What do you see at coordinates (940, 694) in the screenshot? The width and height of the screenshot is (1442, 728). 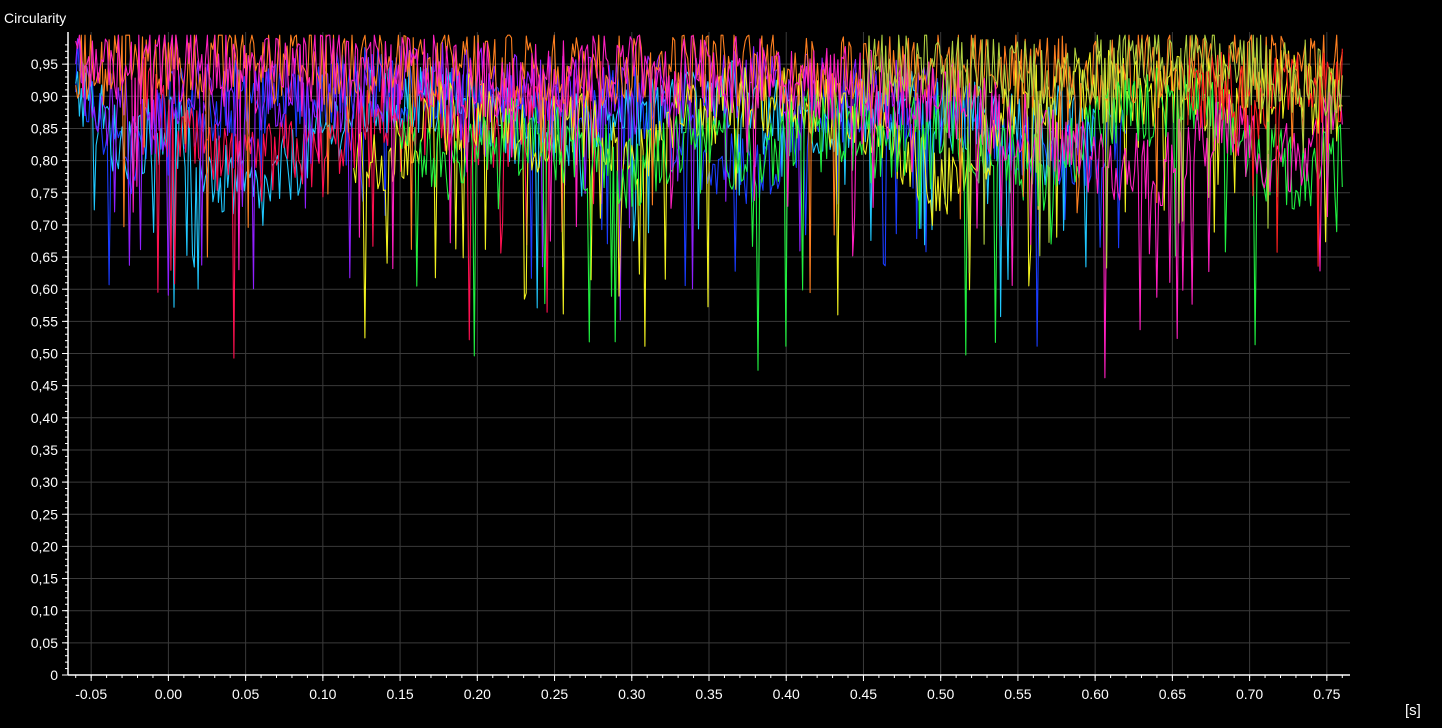 I see `x-tick-label: 0.50` at bounding box center [940, 694].